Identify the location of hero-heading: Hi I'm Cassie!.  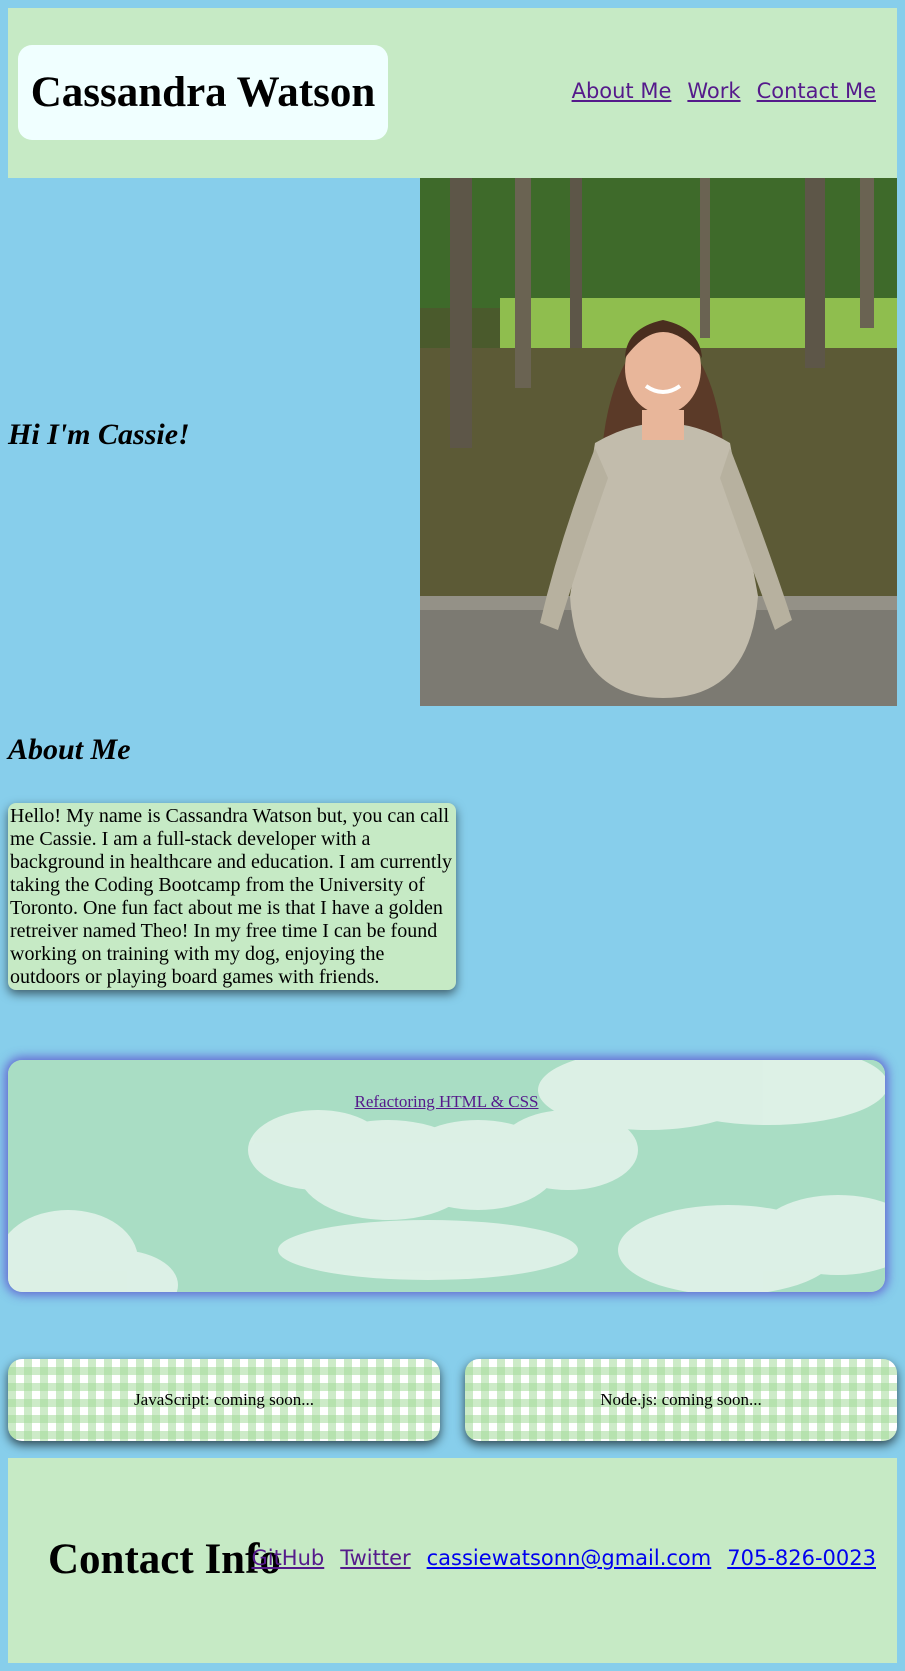
(99, 434).